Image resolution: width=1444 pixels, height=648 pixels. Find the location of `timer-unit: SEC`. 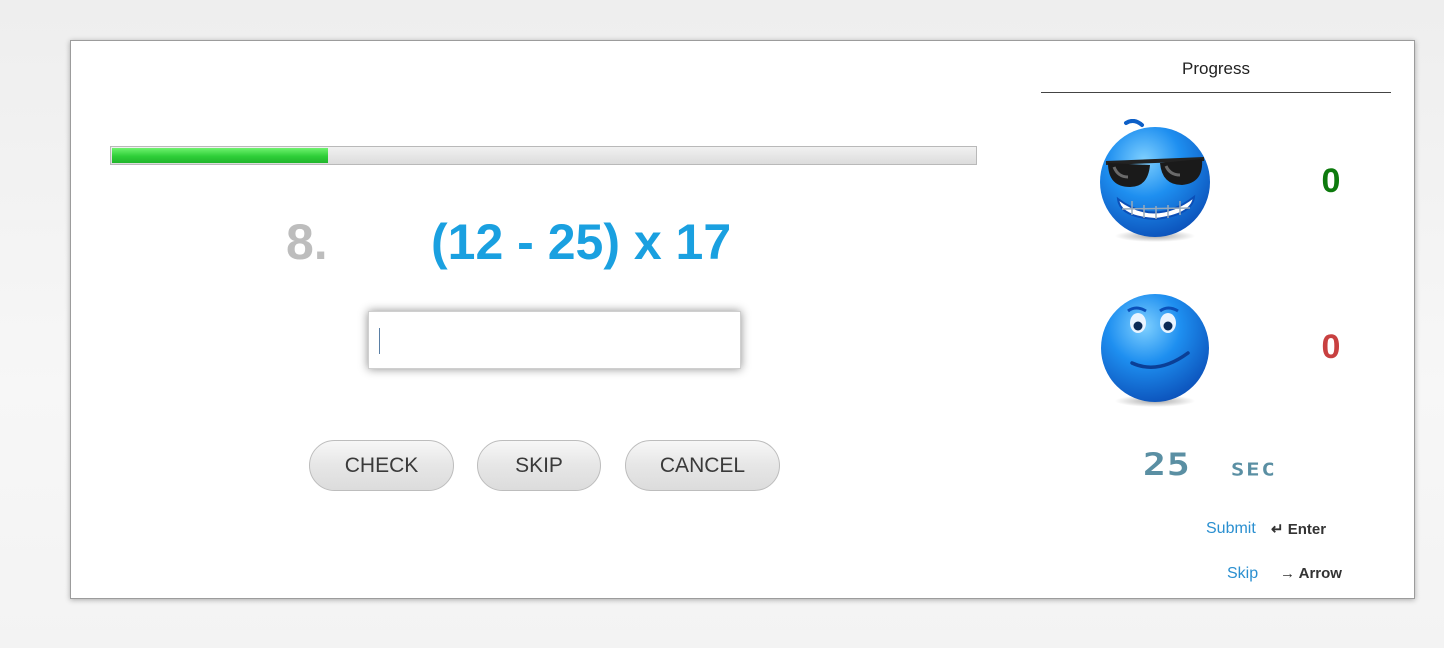

timer-unit: SEC is located at coordinates (1254, 470).